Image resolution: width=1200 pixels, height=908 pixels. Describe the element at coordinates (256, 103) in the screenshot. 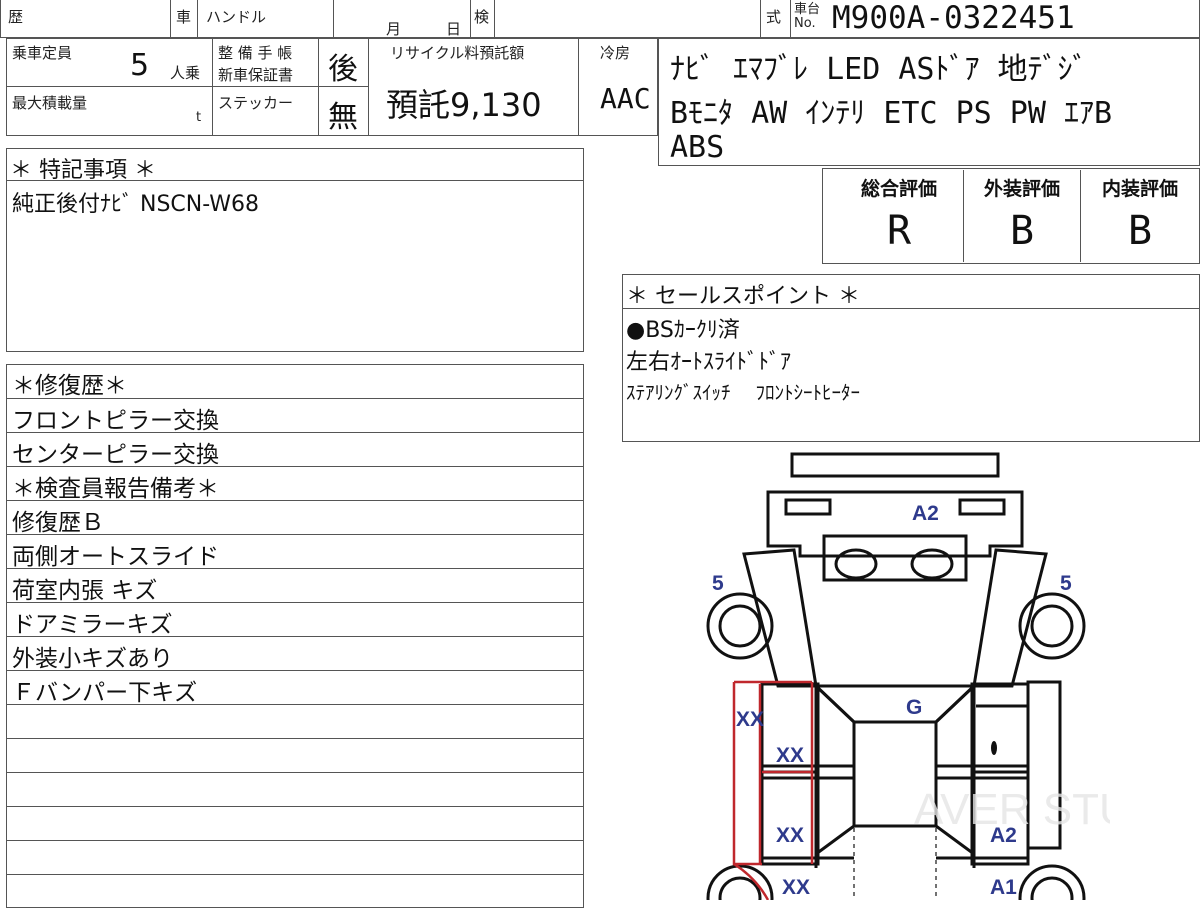

I see `sticker-label: ステッカー` at that location.